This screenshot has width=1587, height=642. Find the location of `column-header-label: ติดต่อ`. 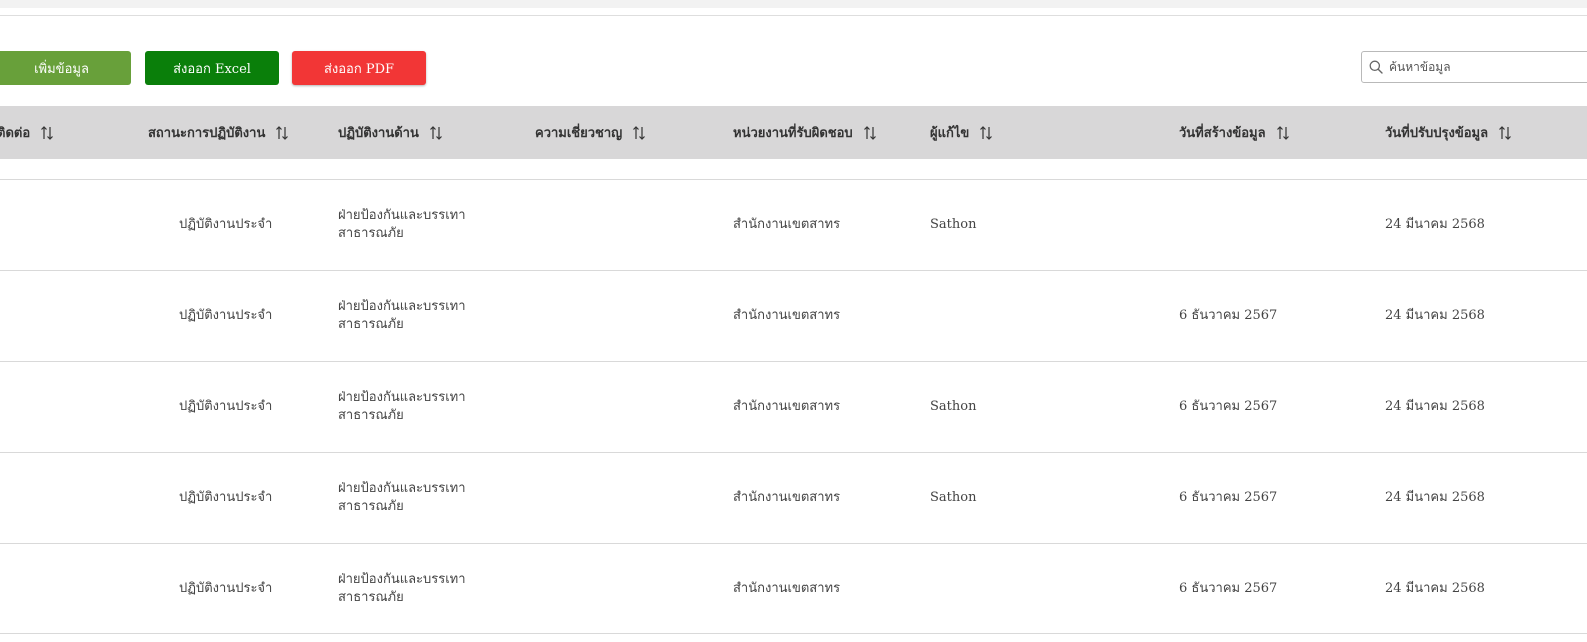

column-header-label: ติดต่อ is located at coordinates (15, 133).